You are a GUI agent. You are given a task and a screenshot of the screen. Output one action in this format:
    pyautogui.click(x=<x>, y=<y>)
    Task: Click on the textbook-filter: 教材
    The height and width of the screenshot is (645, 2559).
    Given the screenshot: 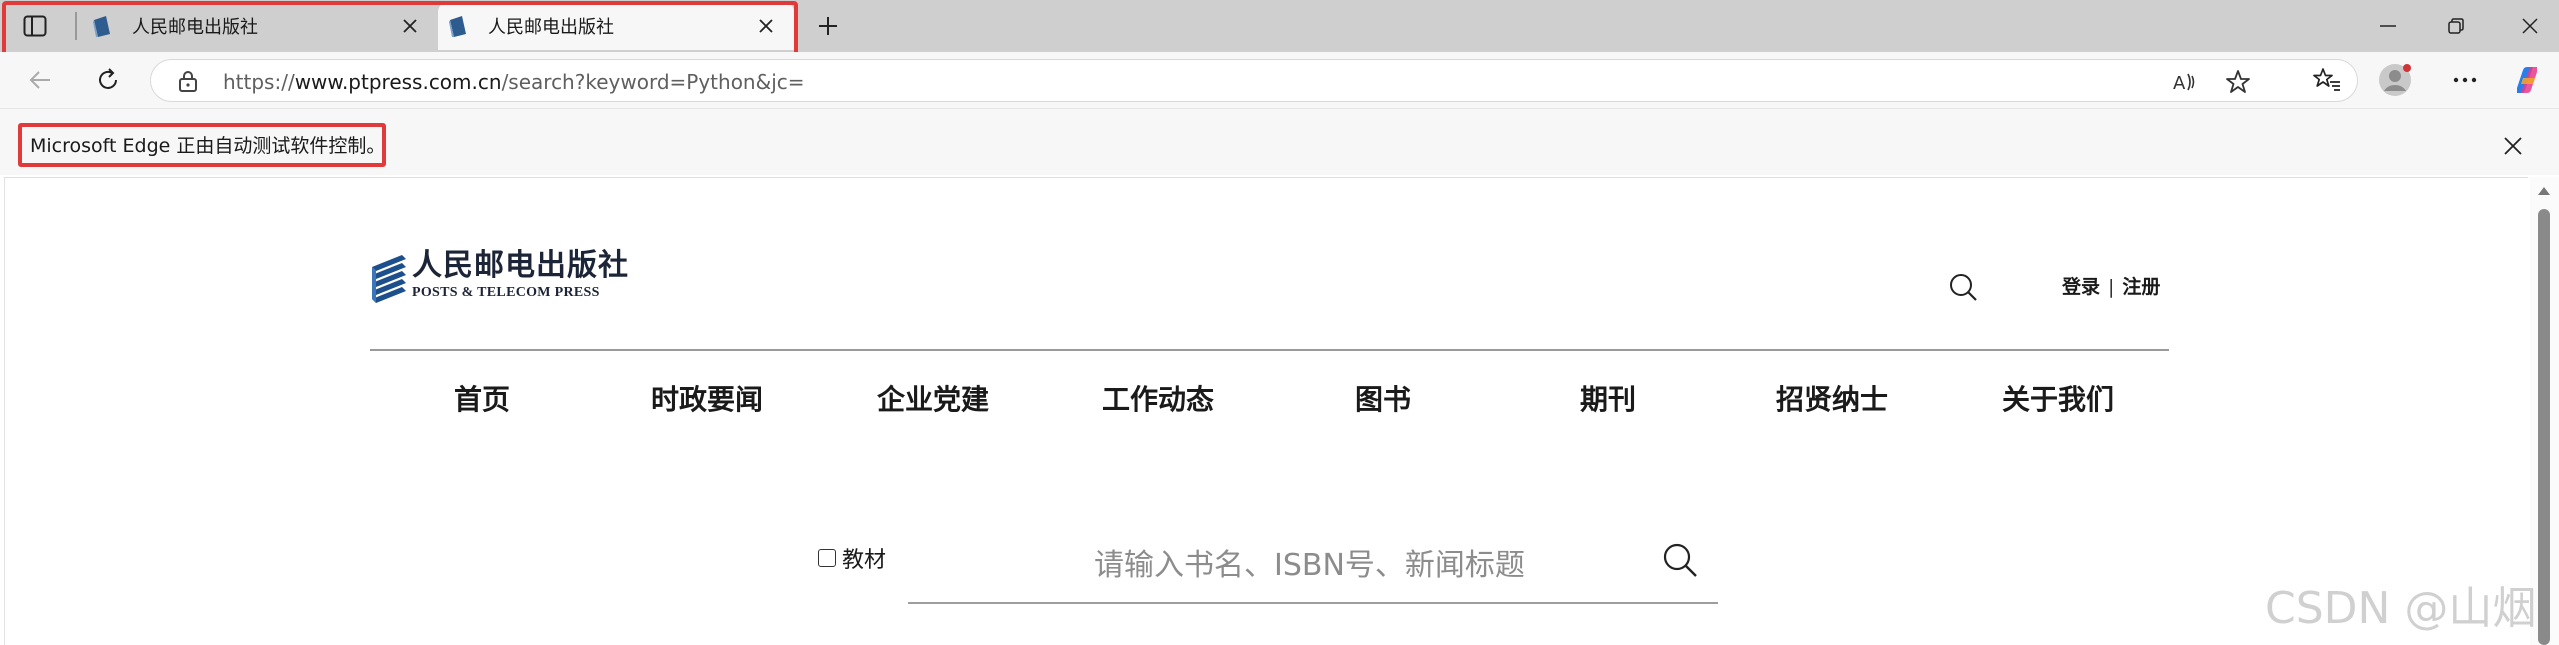 What is the action you would take?
    pyautogui.click(x=852, y=558)
    